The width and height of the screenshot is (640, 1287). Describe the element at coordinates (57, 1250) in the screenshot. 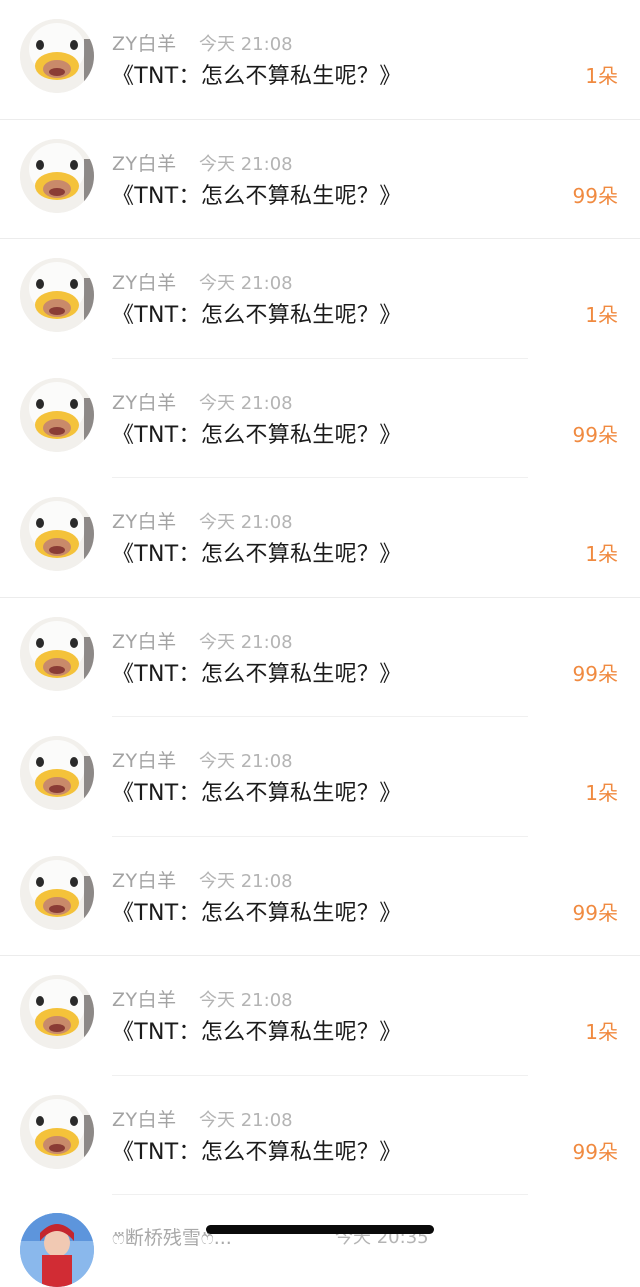

I see `user-avatar-icon` at that location.